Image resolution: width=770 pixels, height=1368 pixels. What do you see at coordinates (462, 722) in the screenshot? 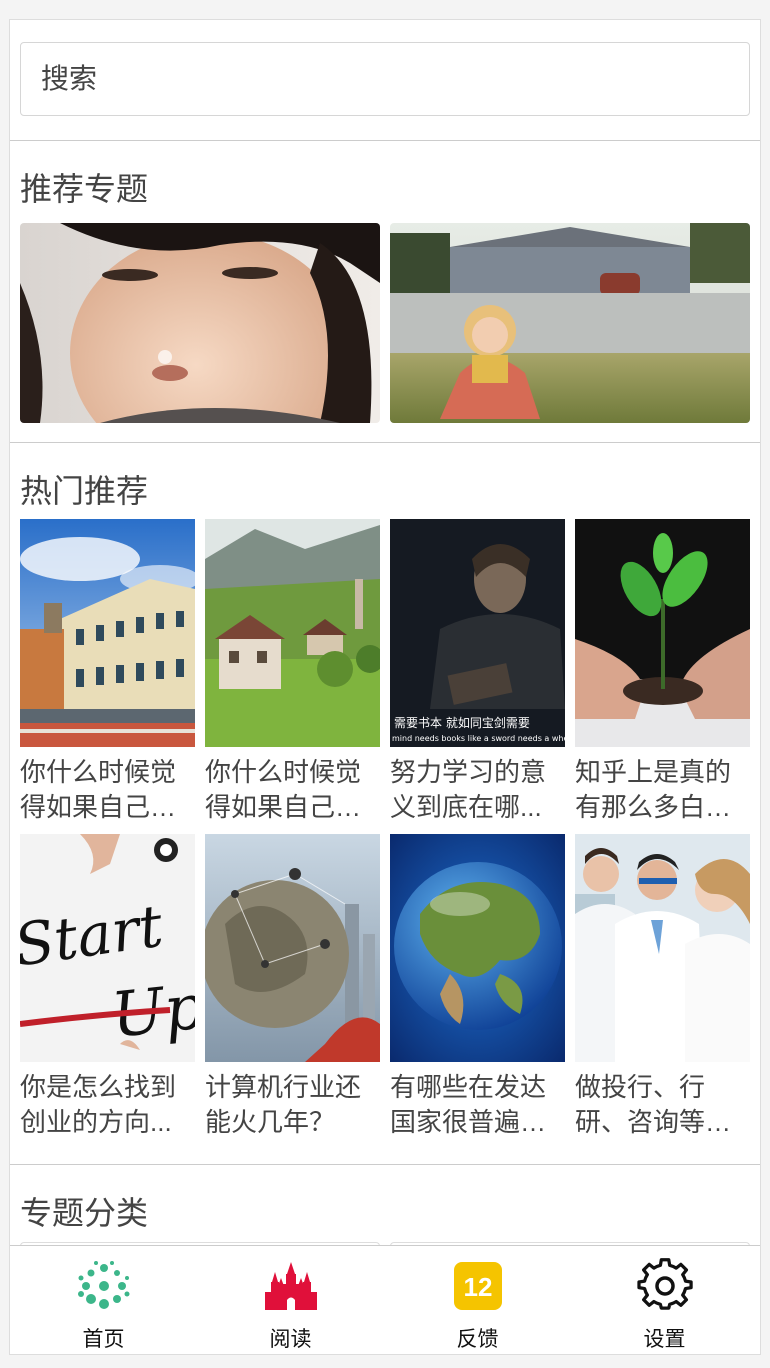
I see `image-caption-cn: 需要书本 就如同宝剑需要` at bounding box center [462, 722].